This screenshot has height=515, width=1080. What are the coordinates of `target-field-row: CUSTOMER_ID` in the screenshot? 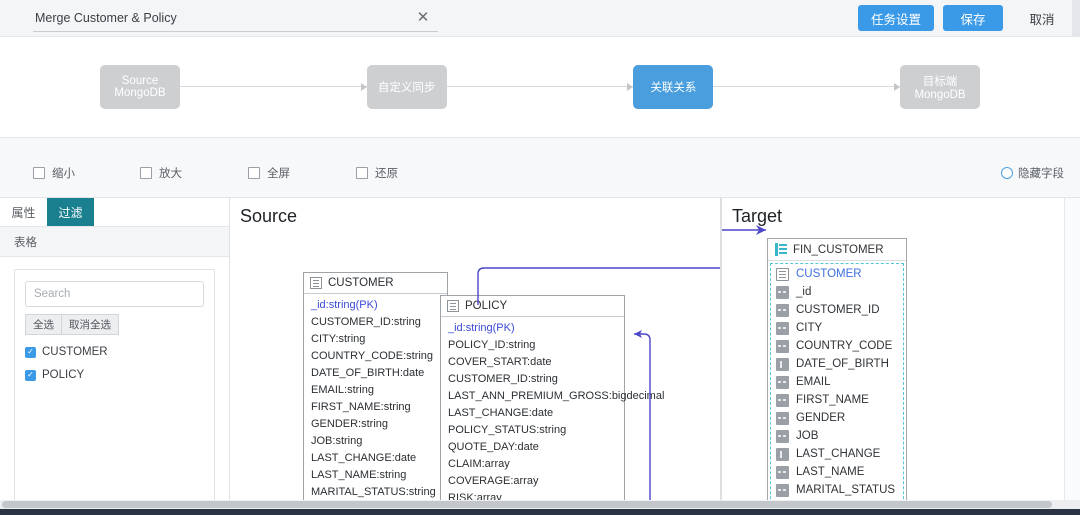 It's located at (837, 310).